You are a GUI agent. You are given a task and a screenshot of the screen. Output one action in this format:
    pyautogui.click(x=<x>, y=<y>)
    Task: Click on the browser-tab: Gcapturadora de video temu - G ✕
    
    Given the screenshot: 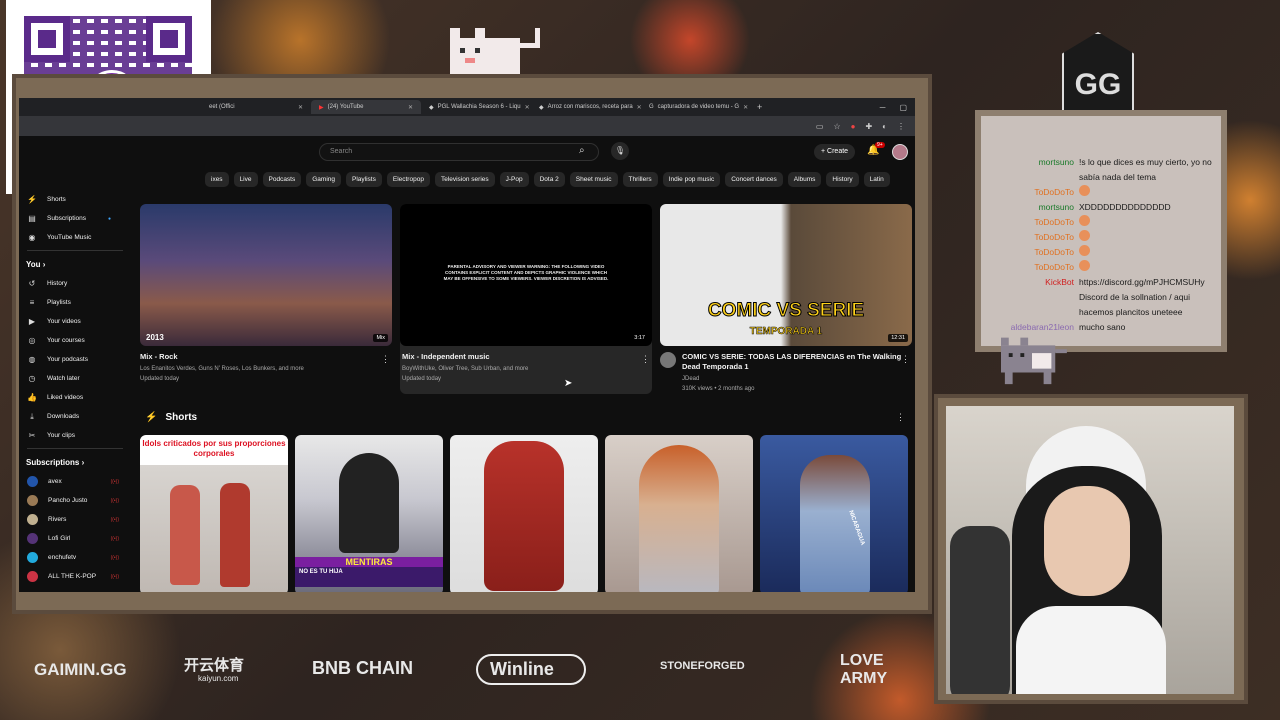 What is the action you would take?
    pyautogui.click(x=696, y=107)
    